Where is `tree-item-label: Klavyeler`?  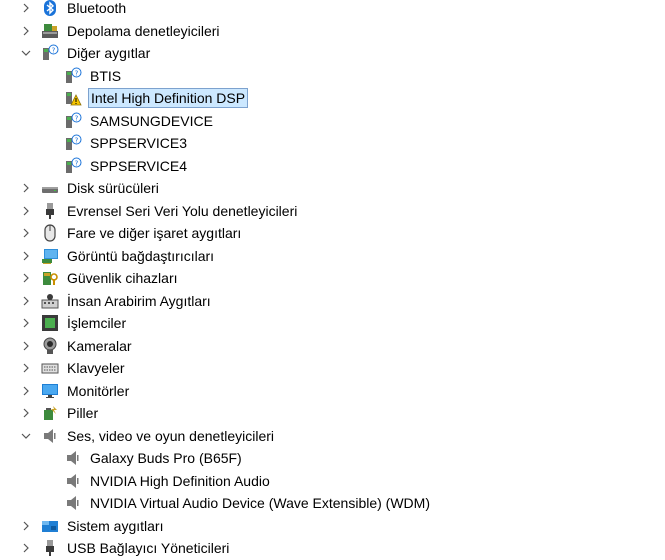 tree-item-label: Klavyeler is located at coordinates (96, 368).